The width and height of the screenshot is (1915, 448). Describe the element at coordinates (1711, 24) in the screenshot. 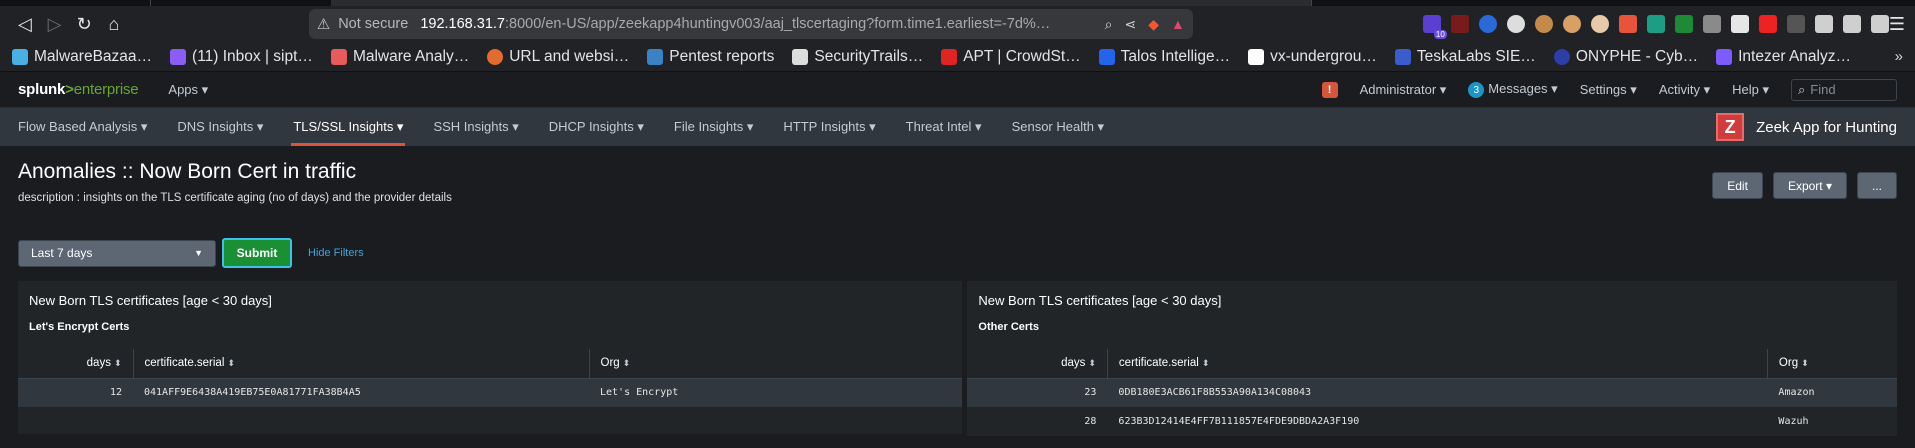

I see `extension-w-icon` at that location.